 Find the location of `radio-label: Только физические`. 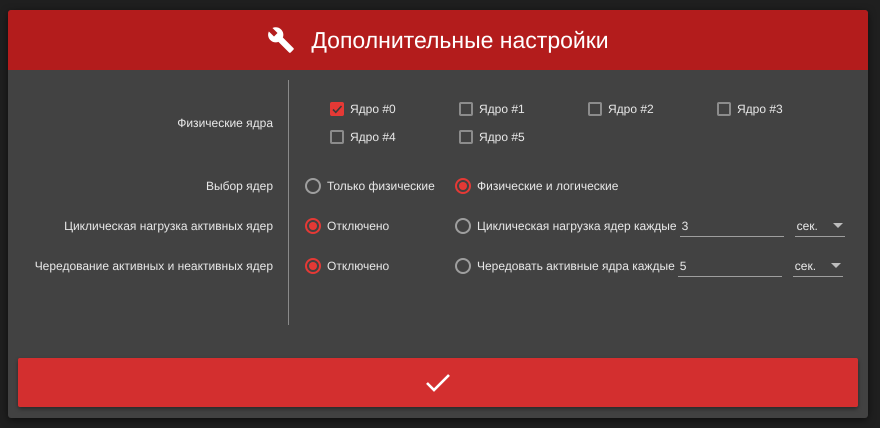

radio-label: Только физические is located at coordinates (381, 186).